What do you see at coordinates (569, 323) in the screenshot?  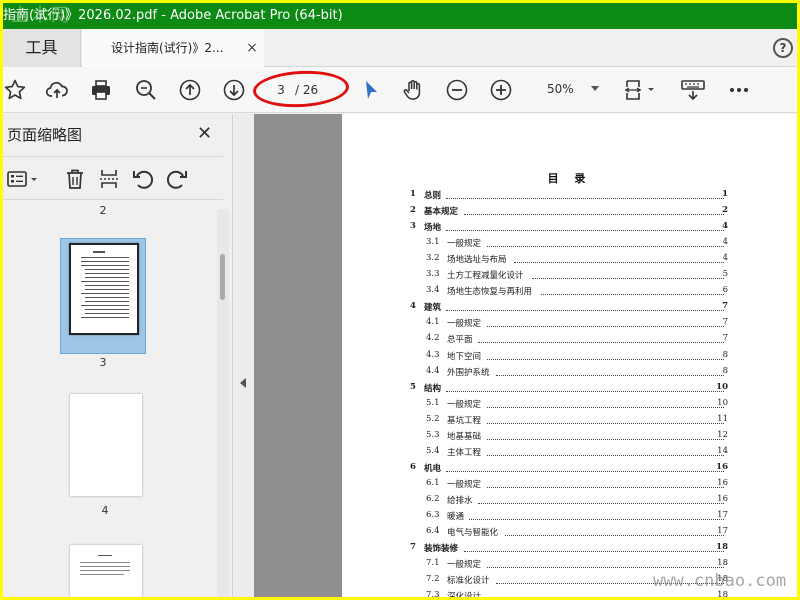 I see `toc-entry: 4.1 一般规定 7` at bounding box center [569, 323].